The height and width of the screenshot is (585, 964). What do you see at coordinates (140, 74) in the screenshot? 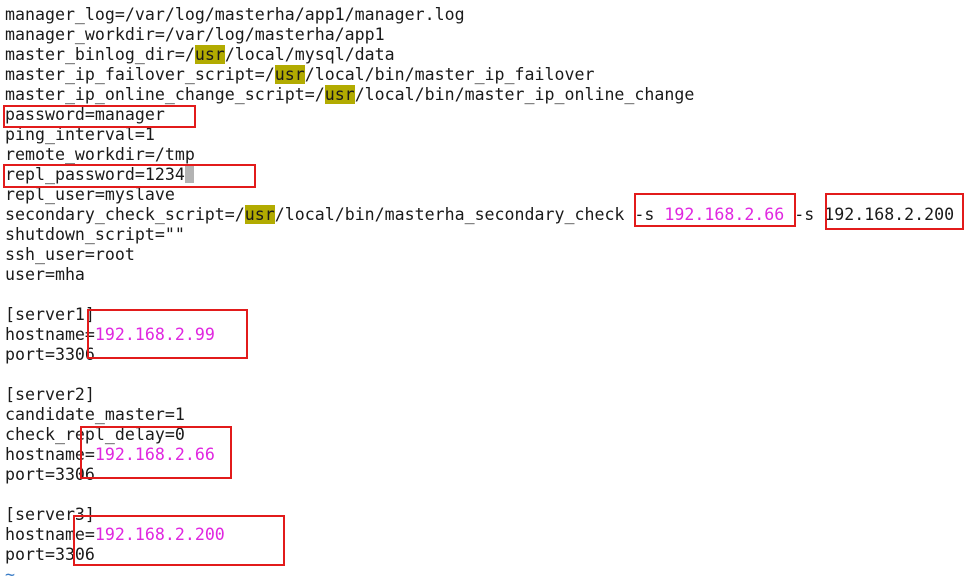
I see `line-text: master_ip_failover_script=/` at bounding box center [140, 74].